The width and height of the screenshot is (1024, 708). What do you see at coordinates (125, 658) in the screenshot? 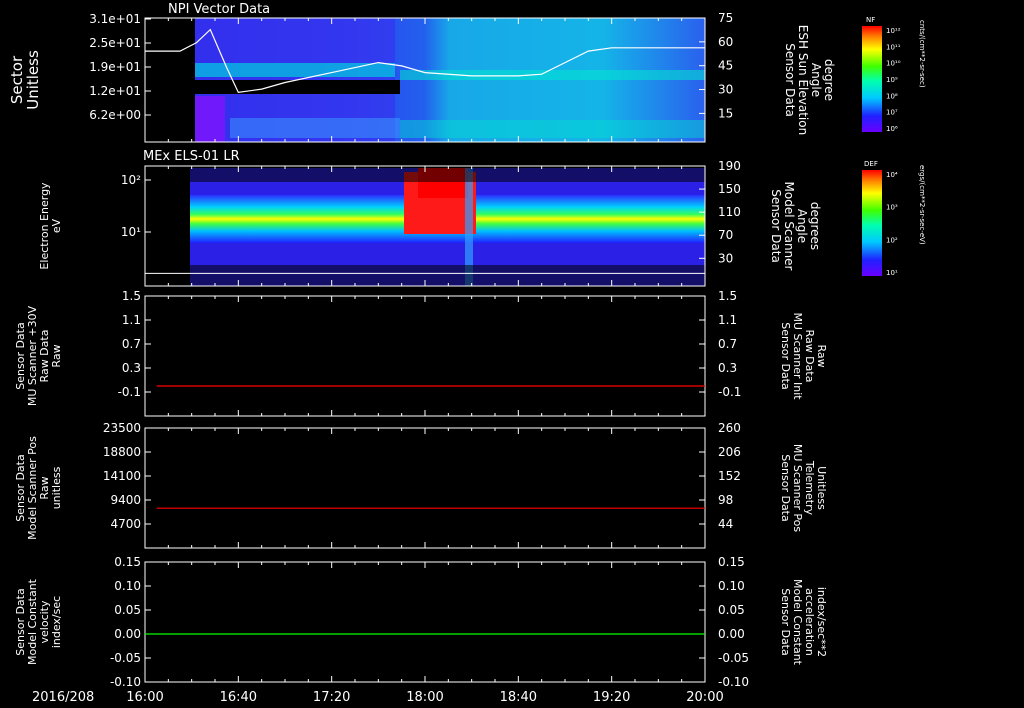
I see `y-tick-label: -0.05` at bounding box center [125, 658].